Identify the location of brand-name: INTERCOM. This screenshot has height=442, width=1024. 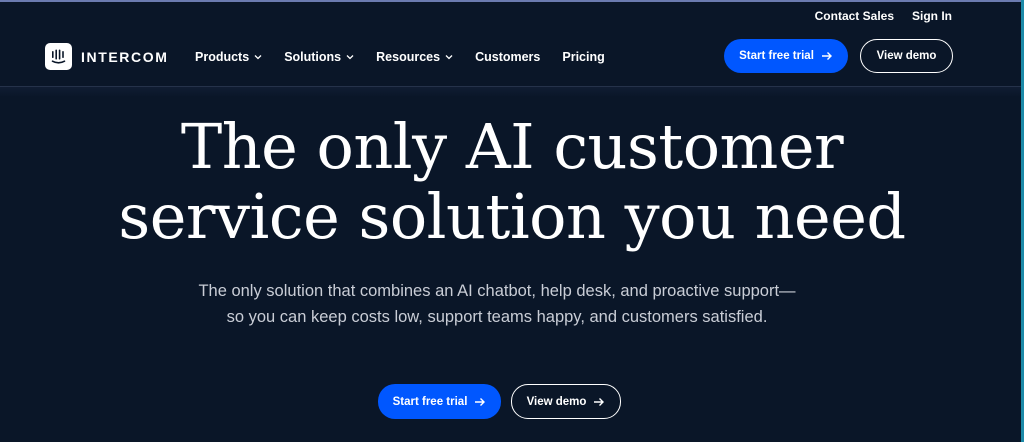
(125, 56).